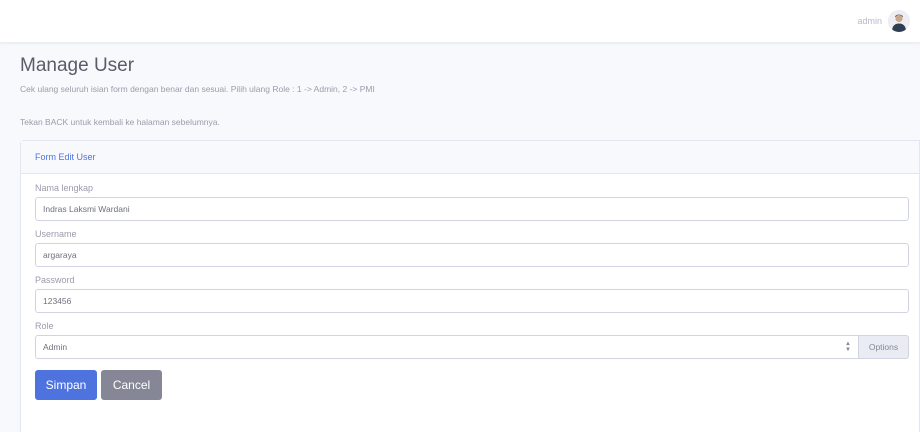 This screenshot has width=920, height=432. Describe the element at coordinates (55, 280) in the screenshot. I see `password-label: Password` at that location.